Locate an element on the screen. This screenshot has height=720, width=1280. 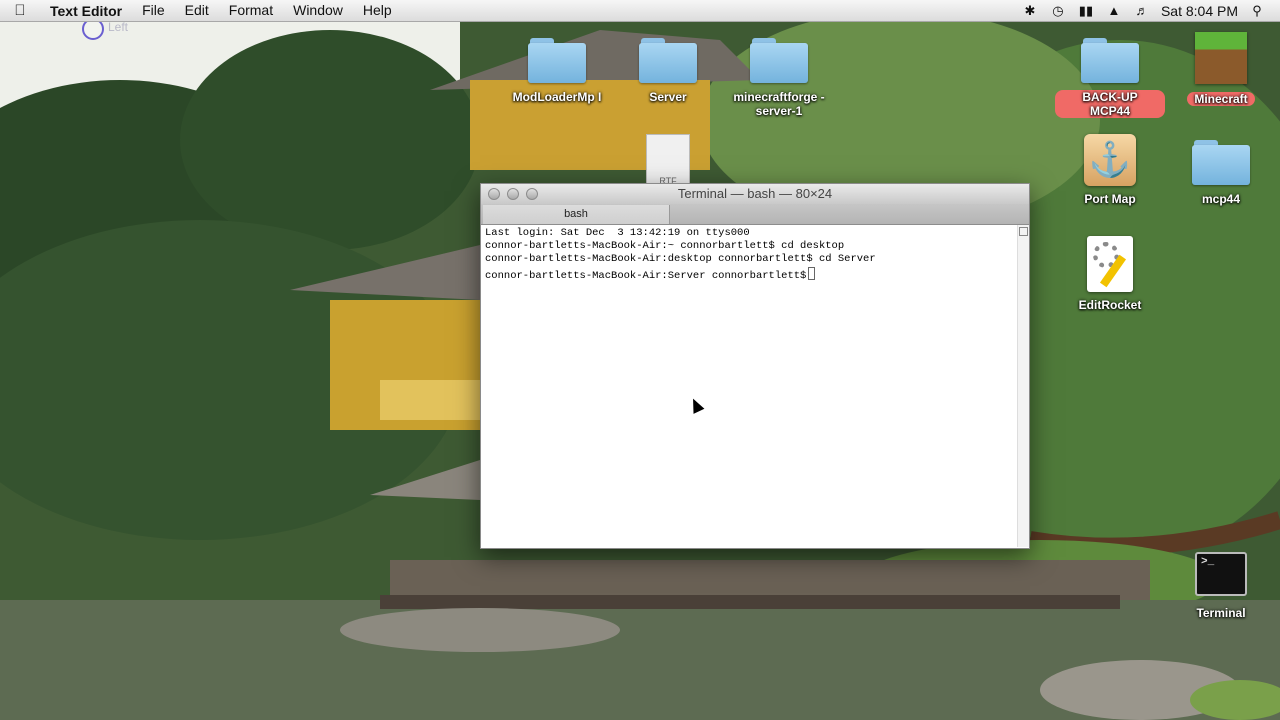
close-button is located at coordinates (494, 194).